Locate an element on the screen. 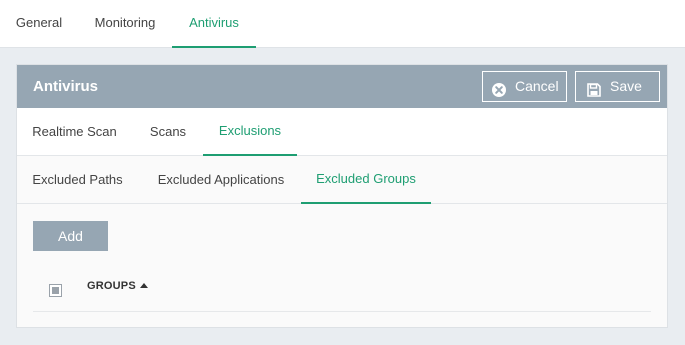 The width and height of the screenshot is (685, 345). panel-header: Antivirus Cancel Save is located at coordinates (342, 86).